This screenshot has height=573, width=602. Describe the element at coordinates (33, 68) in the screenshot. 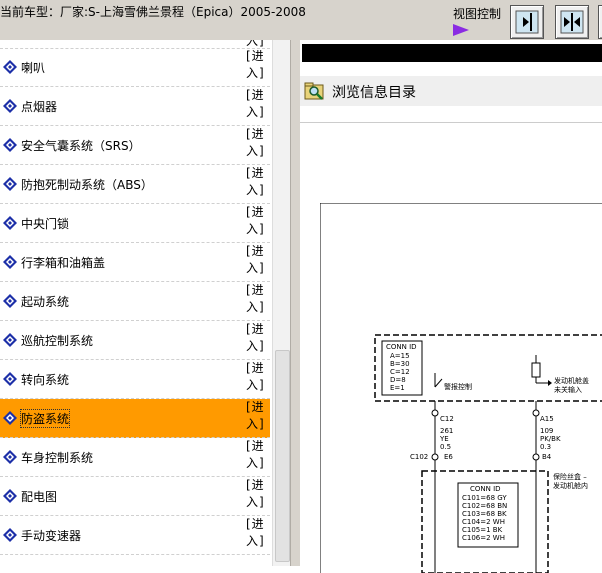

I see `nav-item-label: 喇叭` at that location.